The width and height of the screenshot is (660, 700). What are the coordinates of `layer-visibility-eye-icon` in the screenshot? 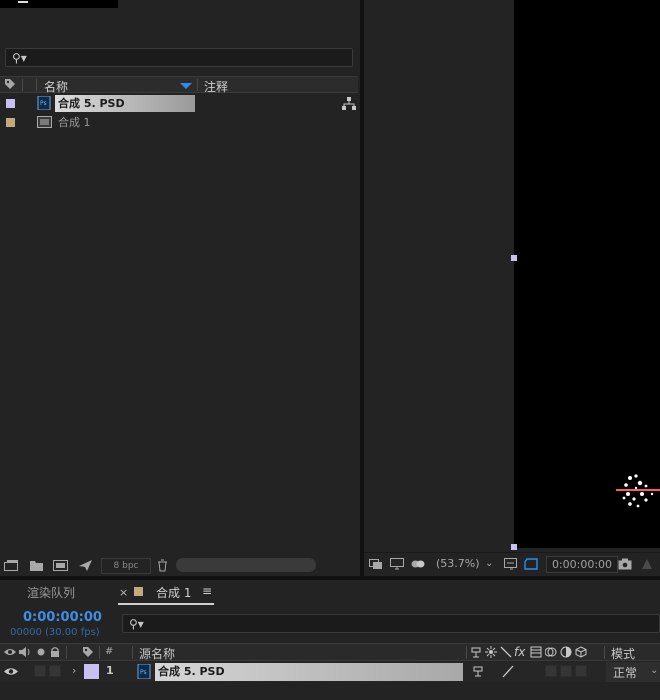 It's located at (11, 671).